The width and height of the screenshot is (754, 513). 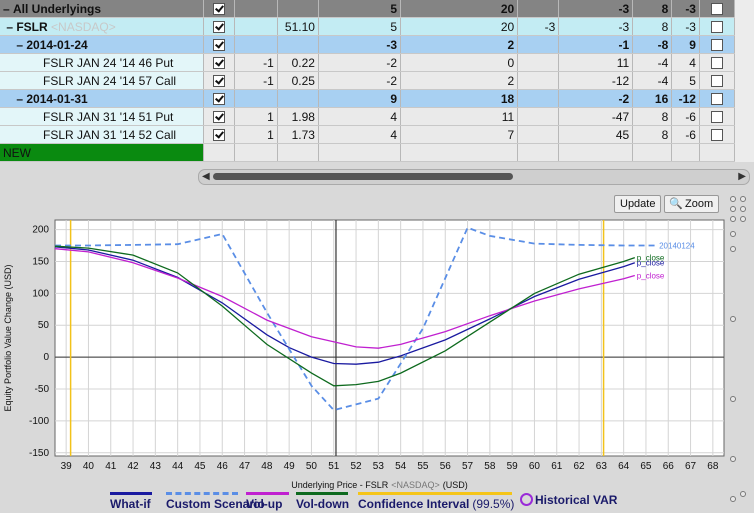 What do you see at coordinates (223, 466) in the screenshot?
I see `x-tick-label: 46` at bounding box center [223, 466].